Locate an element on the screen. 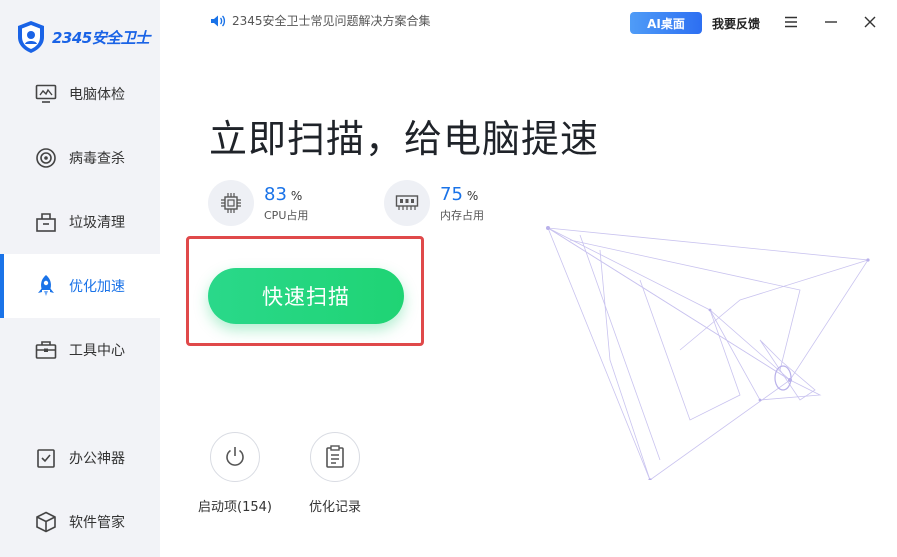 The width and height of the screenshot is (897, 557). rocket-icon is located at coordinates (46, 286).